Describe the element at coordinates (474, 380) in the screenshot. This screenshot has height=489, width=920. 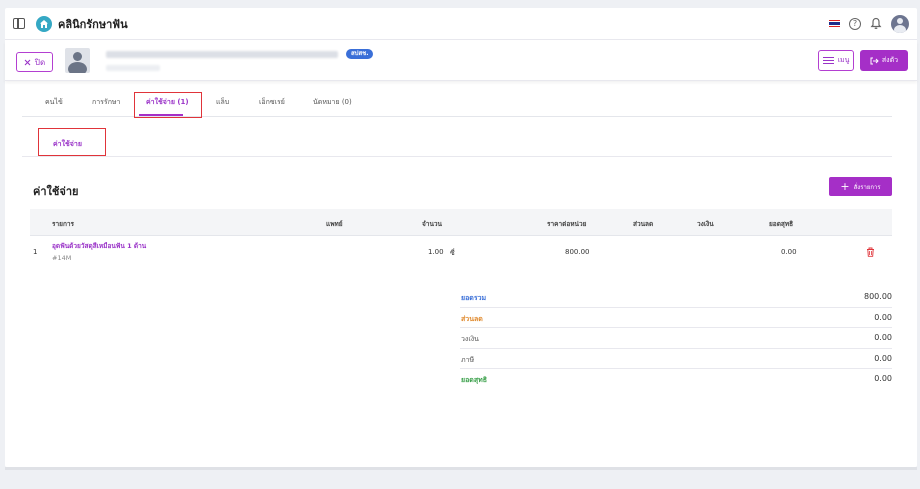
I see `summary-label: ยอดสุทธิ` at that location.